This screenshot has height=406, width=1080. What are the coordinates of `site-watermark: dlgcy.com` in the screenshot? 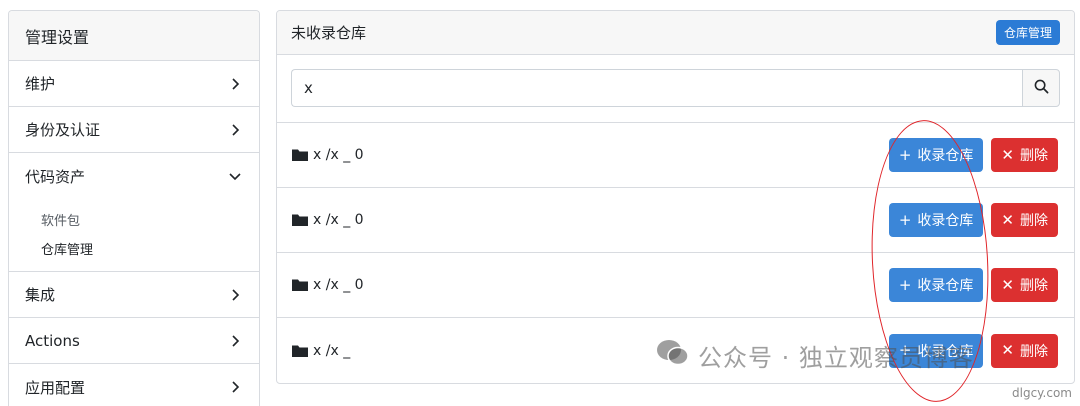 It's located at (1042, 393).